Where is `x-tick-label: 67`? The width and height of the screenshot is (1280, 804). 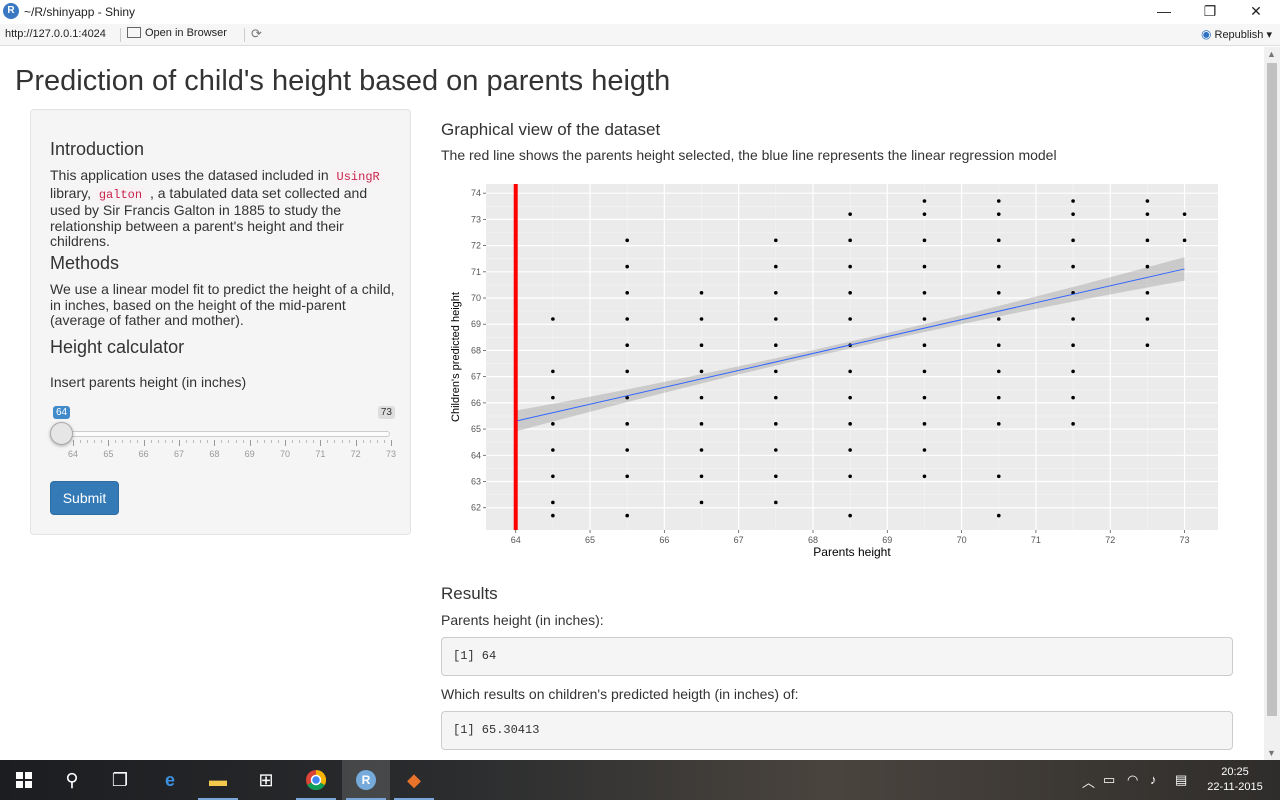
x-tick-label: 67 is located at coordinates (739, 540).